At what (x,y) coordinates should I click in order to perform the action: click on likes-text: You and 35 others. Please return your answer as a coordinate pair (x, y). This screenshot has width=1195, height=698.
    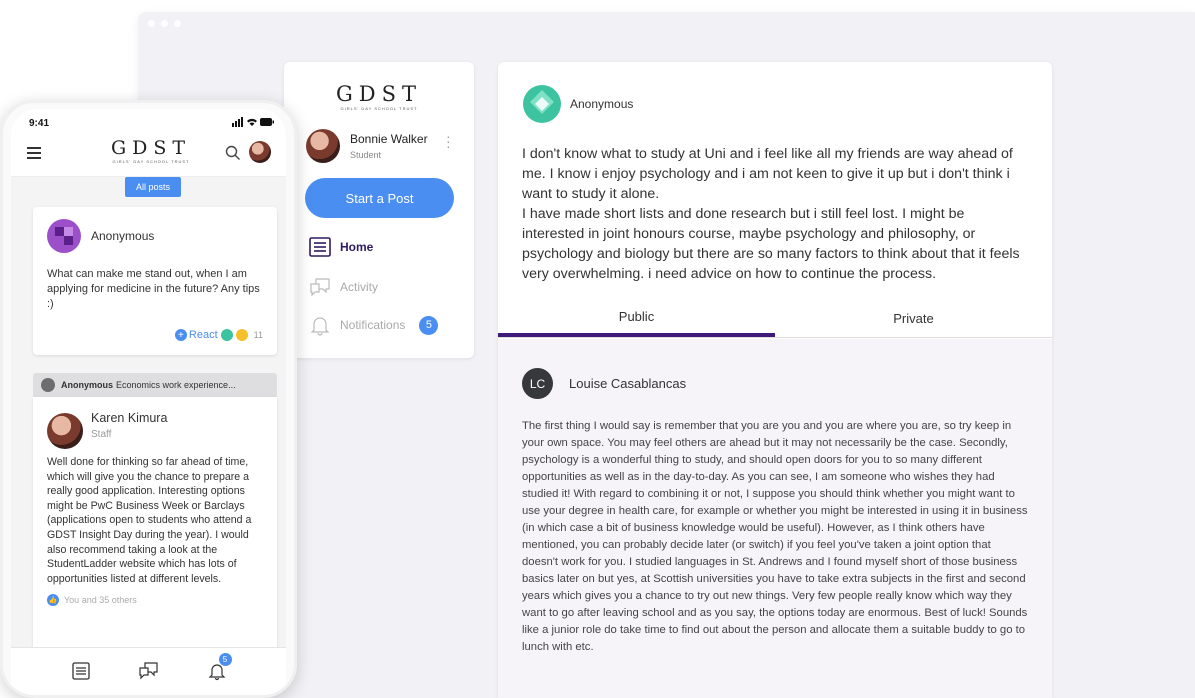
    Looking at the image, I should click on (100, 600).